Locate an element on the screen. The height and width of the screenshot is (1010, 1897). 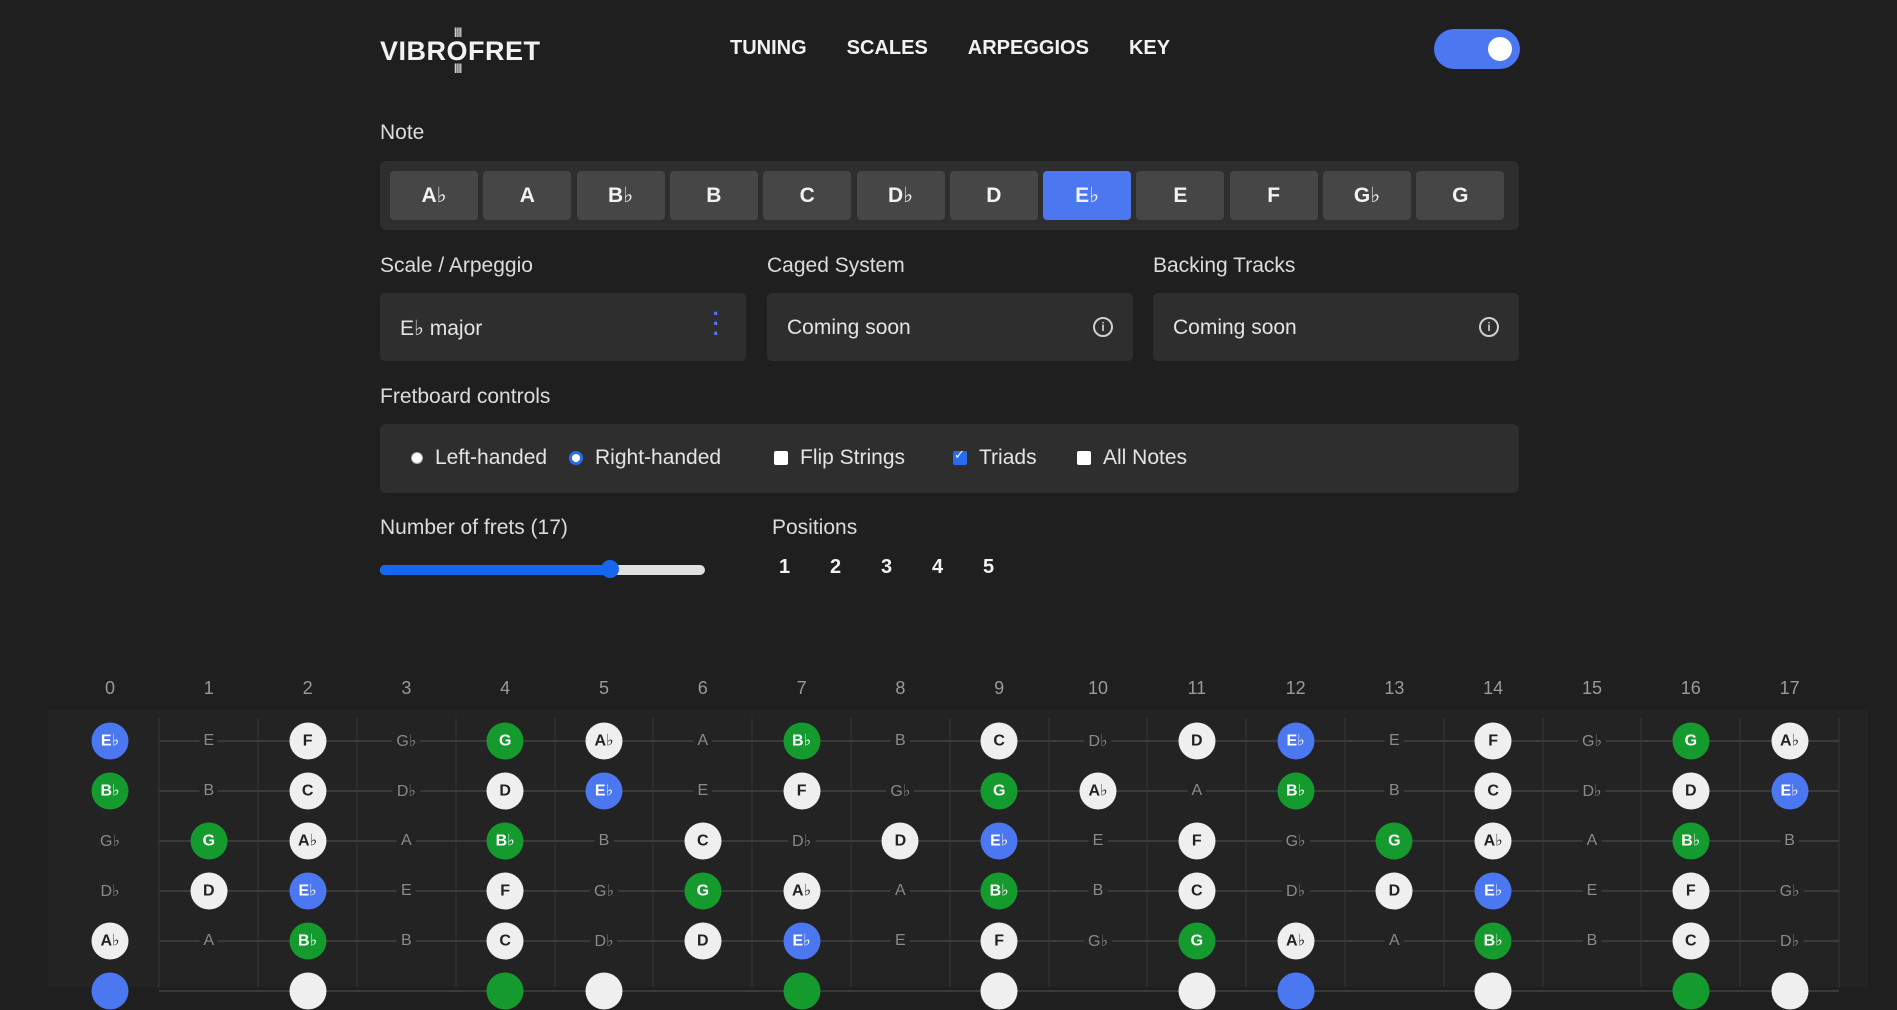
note-button: G♭ is located at coordinates (1367, 195).